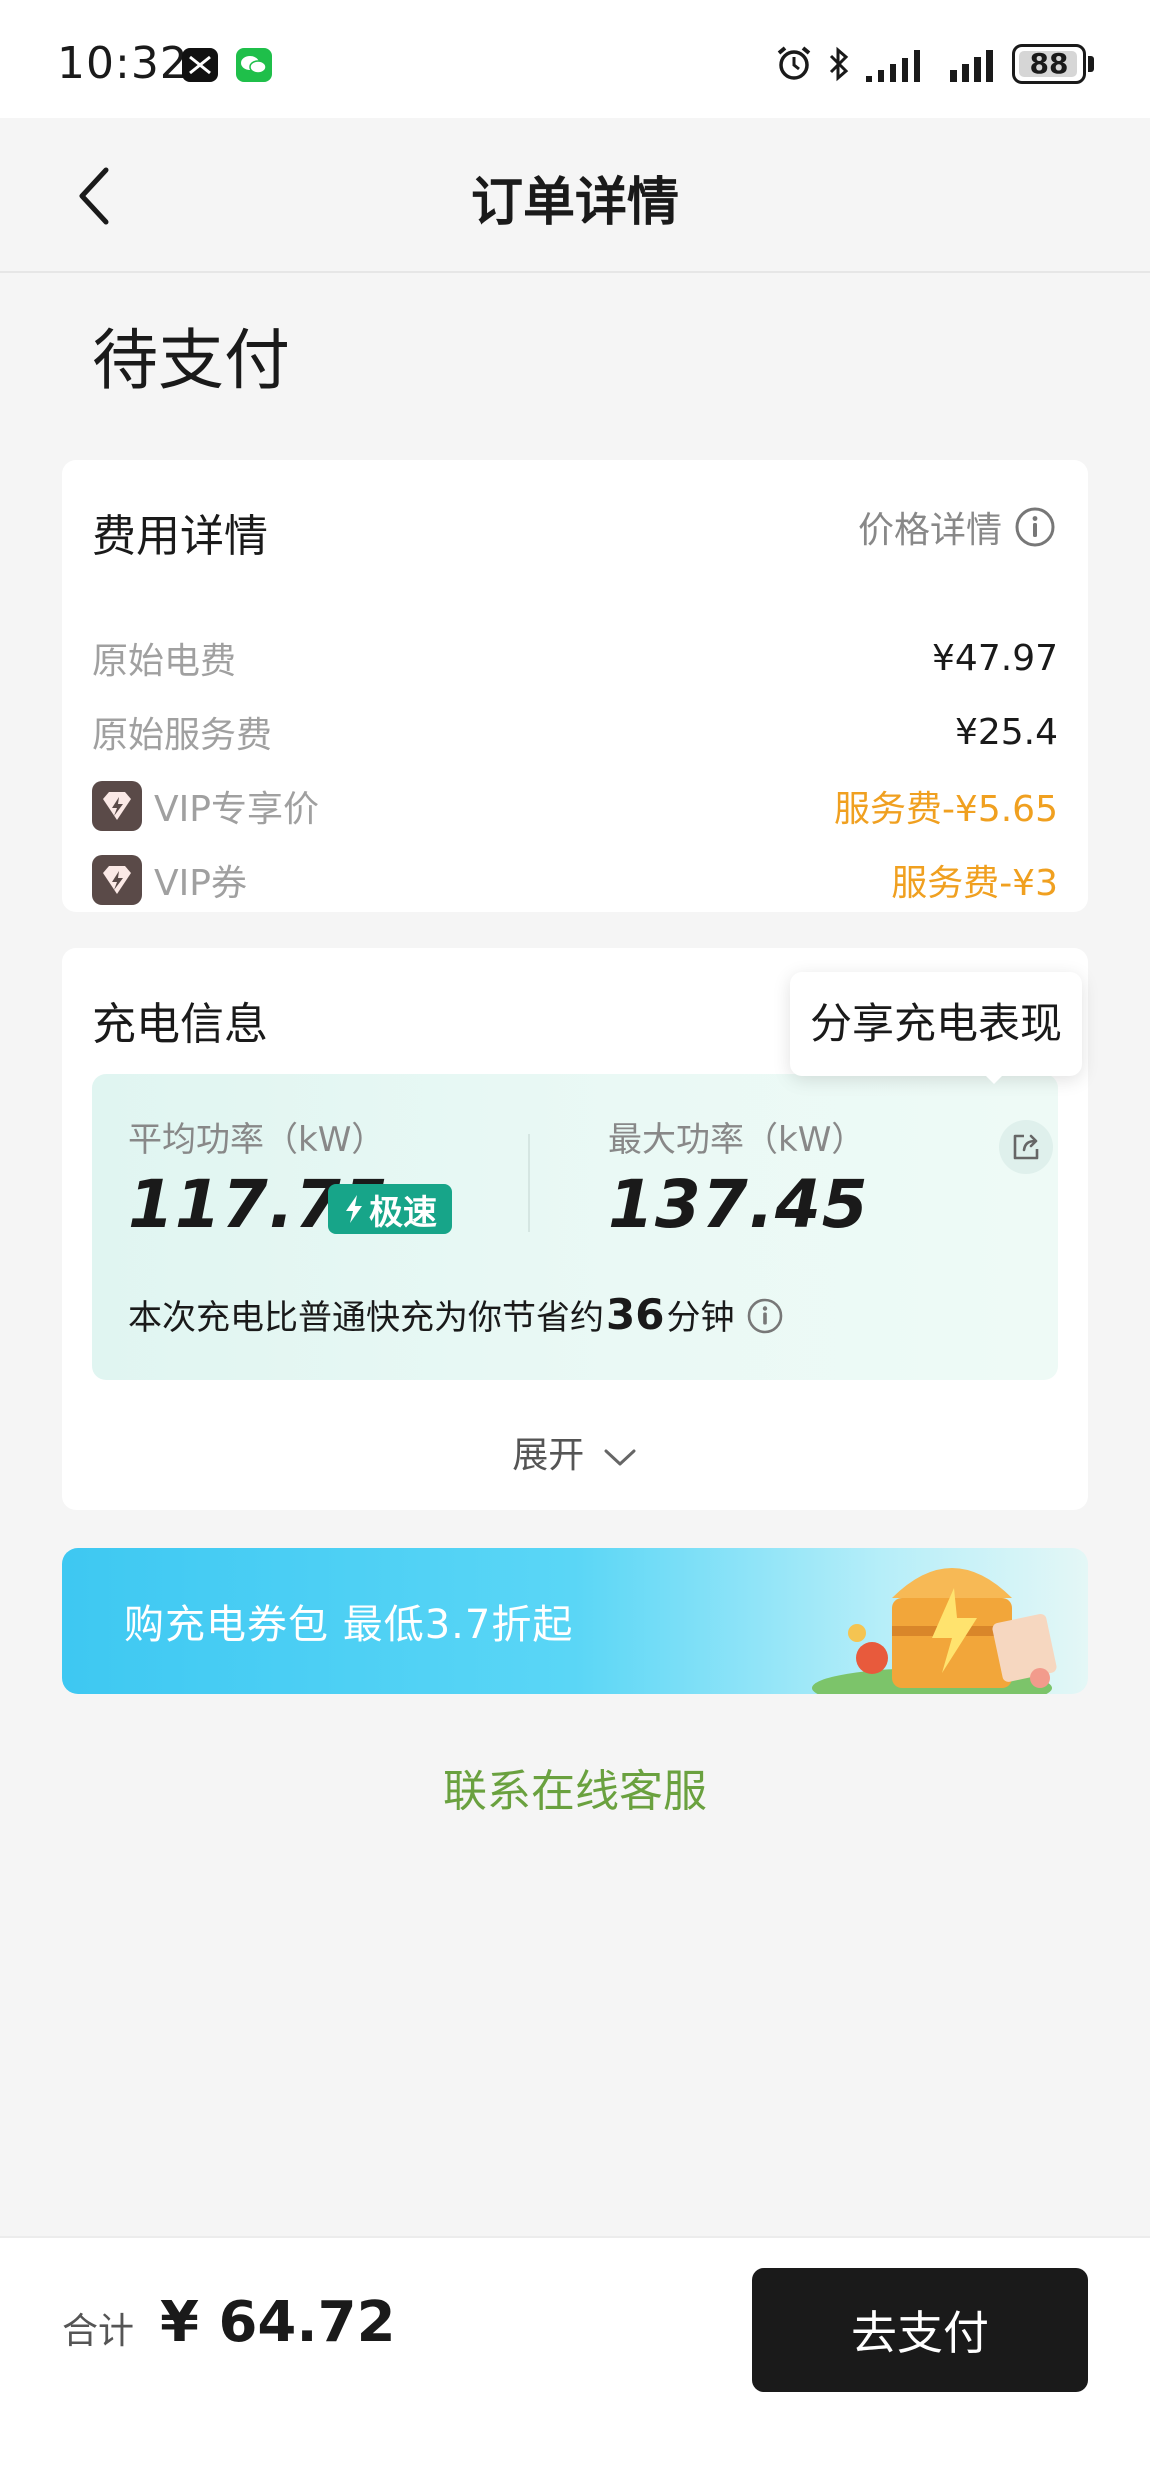  Describe the element at coordinates (98, 2331) in the screenshot. I see `total-label: 合计` at that location.